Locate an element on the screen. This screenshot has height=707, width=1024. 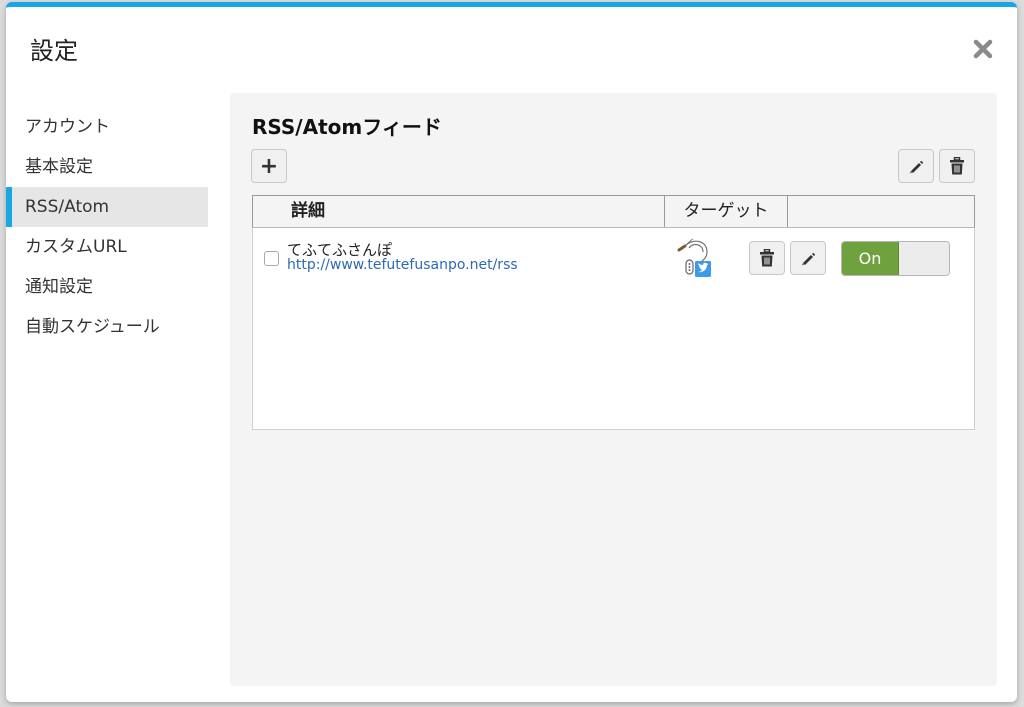
delete-selected-button is located at coordinates (957, 166).